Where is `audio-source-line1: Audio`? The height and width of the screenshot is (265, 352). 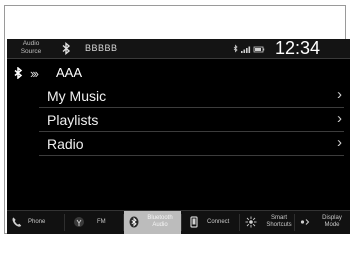
audio-source-line1: Audio is located at coordinates (31, 43).